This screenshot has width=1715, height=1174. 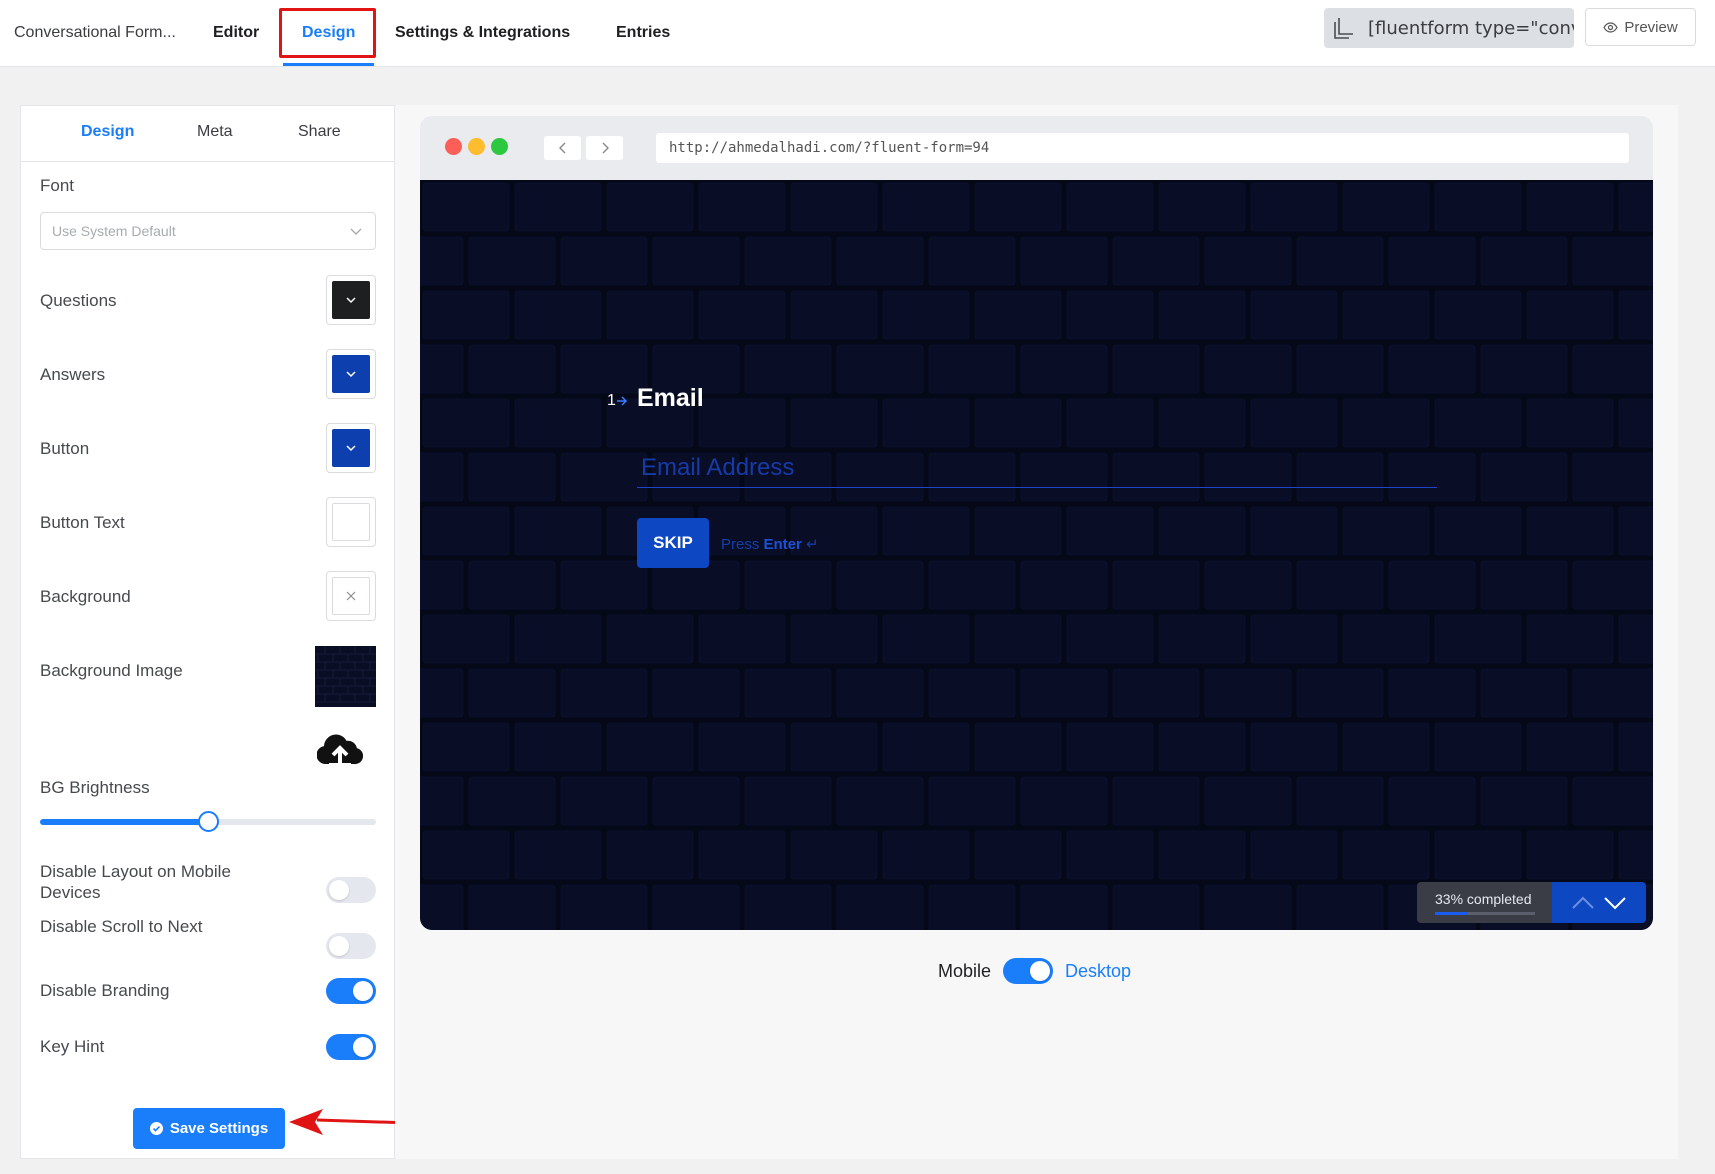 What do you see at coordinates (1142, 148) in the screenshot?
I see `url-bar: http://ahmedalhadi.com/?fluent-form=94` at bounding box center [1142, 148].